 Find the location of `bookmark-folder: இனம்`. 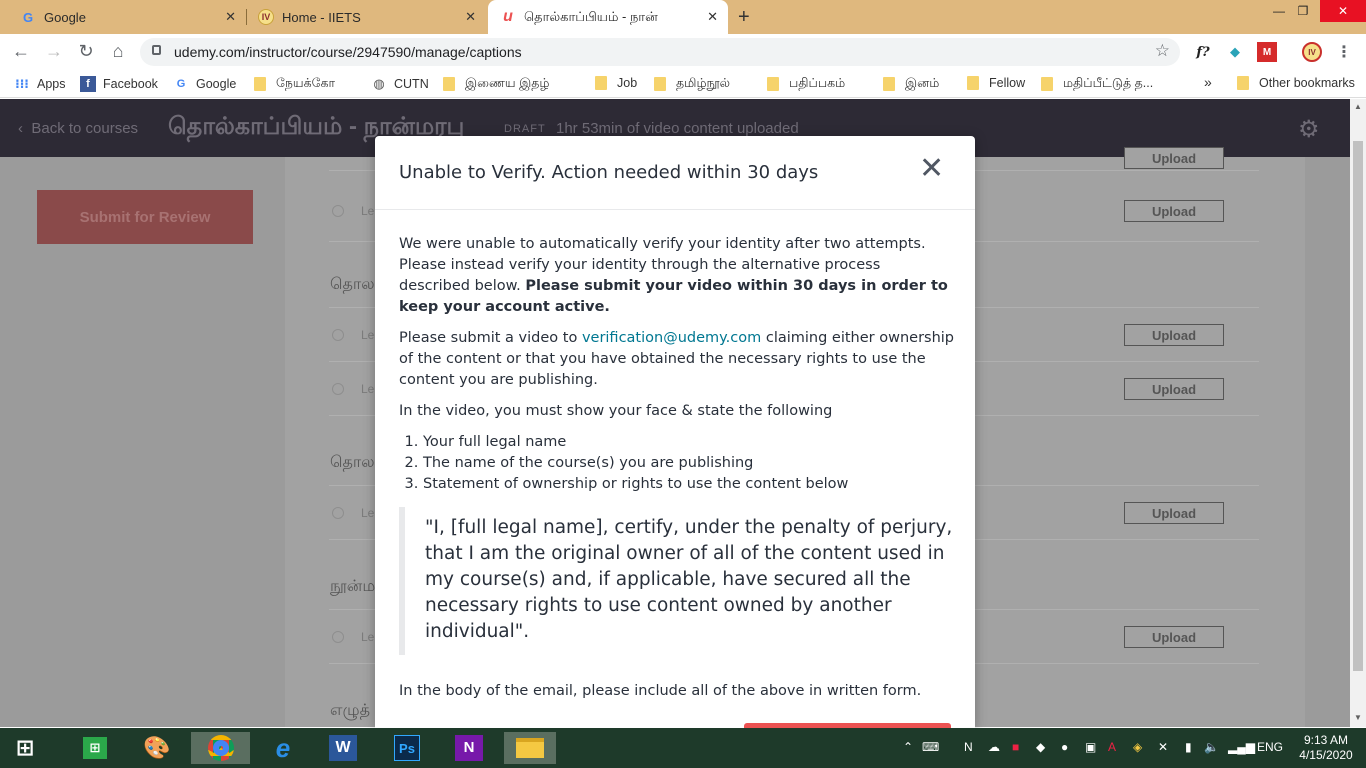

bookmark-folder: இனம் is located at coordinates (911, 84).